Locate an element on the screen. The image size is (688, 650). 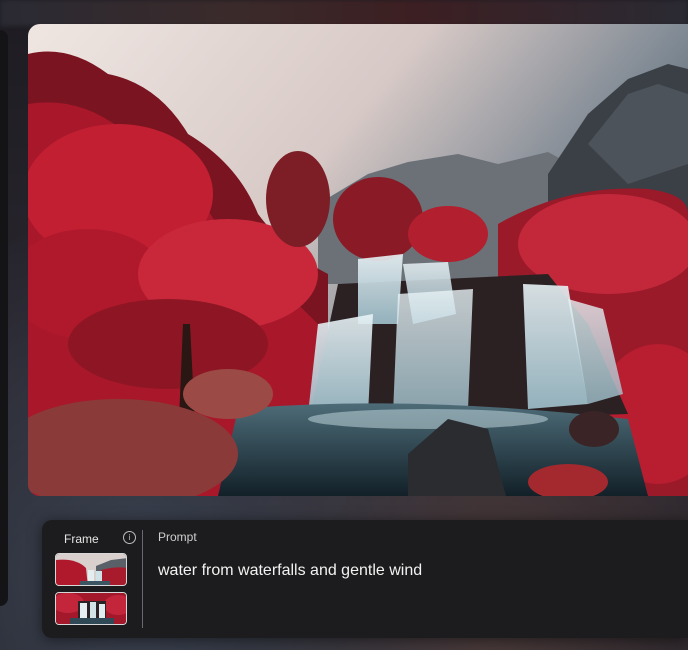
info-icon: i is located at coordinates (129, 537).